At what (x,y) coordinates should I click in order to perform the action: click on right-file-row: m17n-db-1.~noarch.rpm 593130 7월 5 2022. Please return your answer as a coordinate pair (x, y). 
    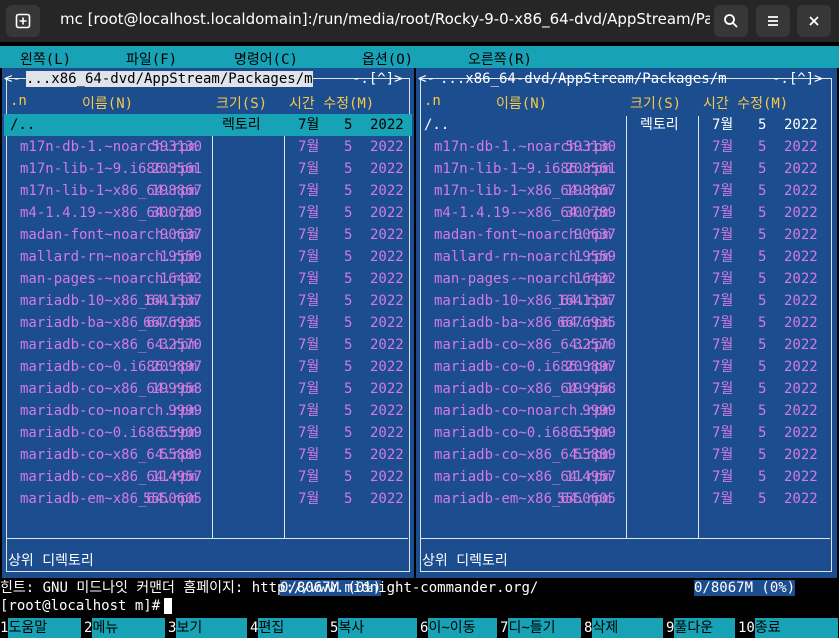
    Looking at the image, I should click on (626, 147).